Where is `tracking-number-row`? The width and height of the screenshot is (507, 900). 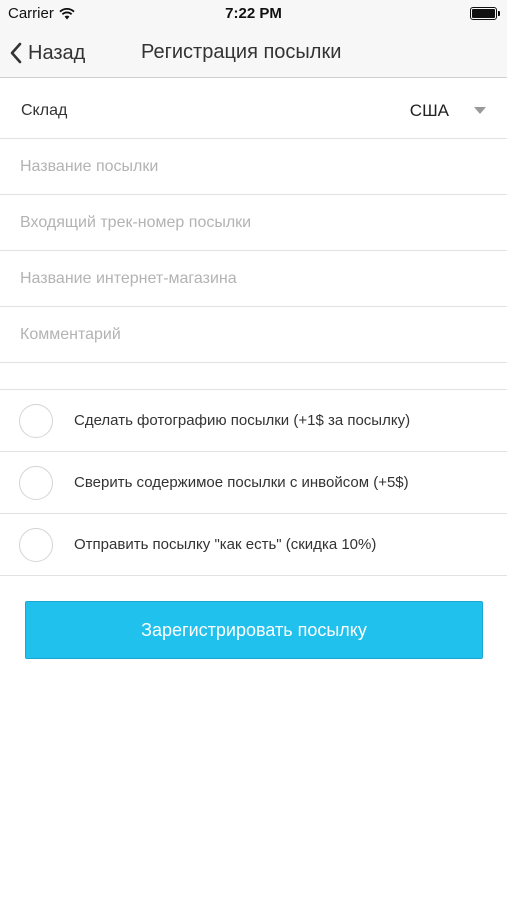
tracking-number-row is located at coordinates (253, 223).